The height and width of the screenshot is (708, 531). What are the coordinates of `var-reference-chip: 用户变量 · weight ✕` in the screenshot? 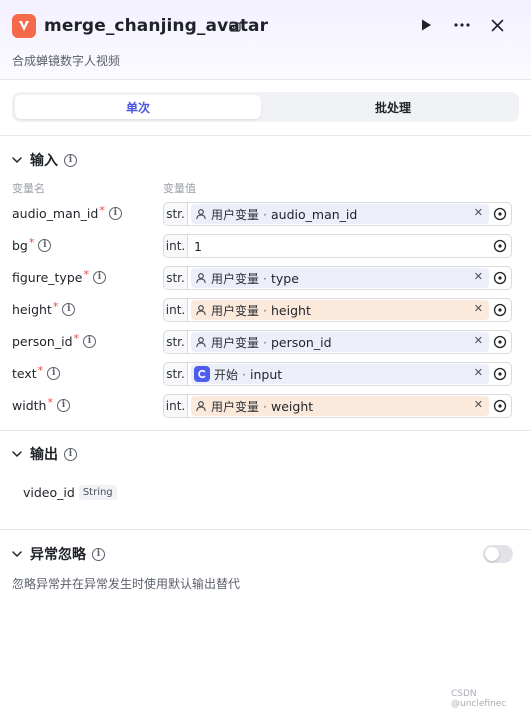 It's located at (340, 406).